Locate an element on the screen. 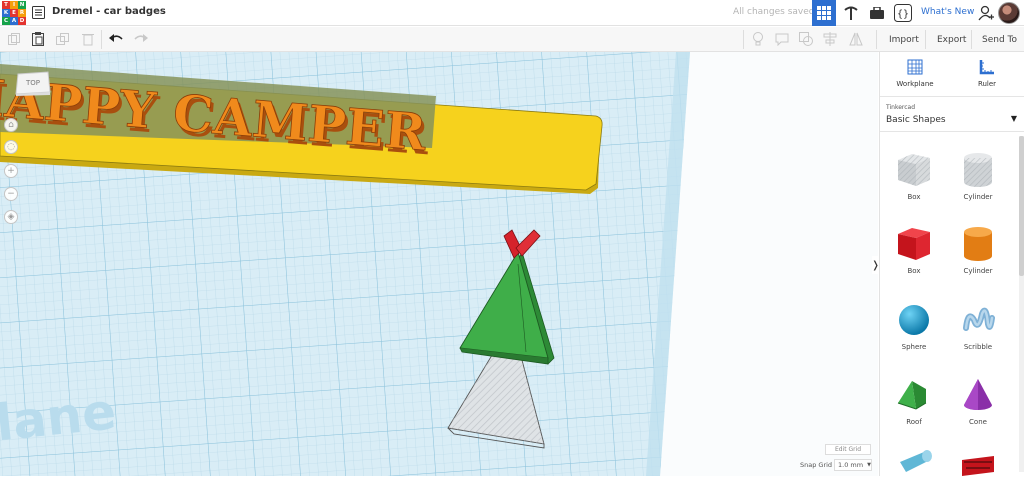 The height and width of the screenshot is (478, 1024). export-button: Export is located at coordinates (951, 39).